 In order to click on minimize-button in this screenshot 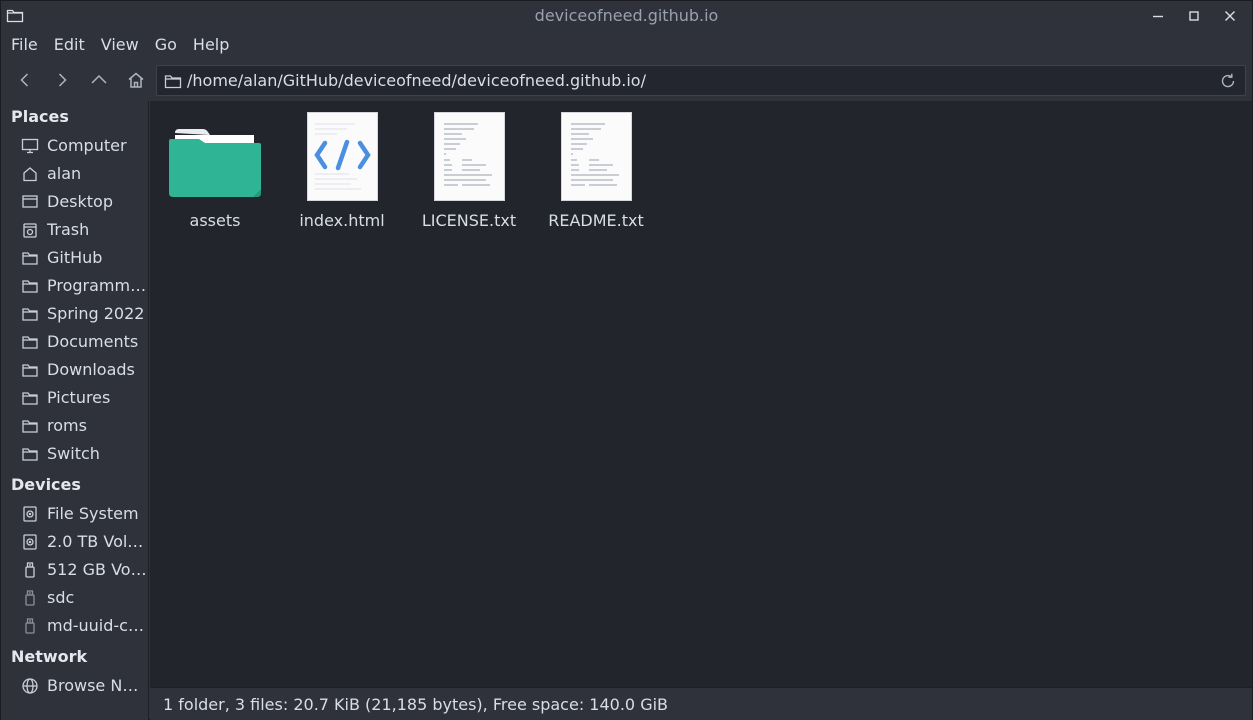, I will do `click(1158, 16)`.